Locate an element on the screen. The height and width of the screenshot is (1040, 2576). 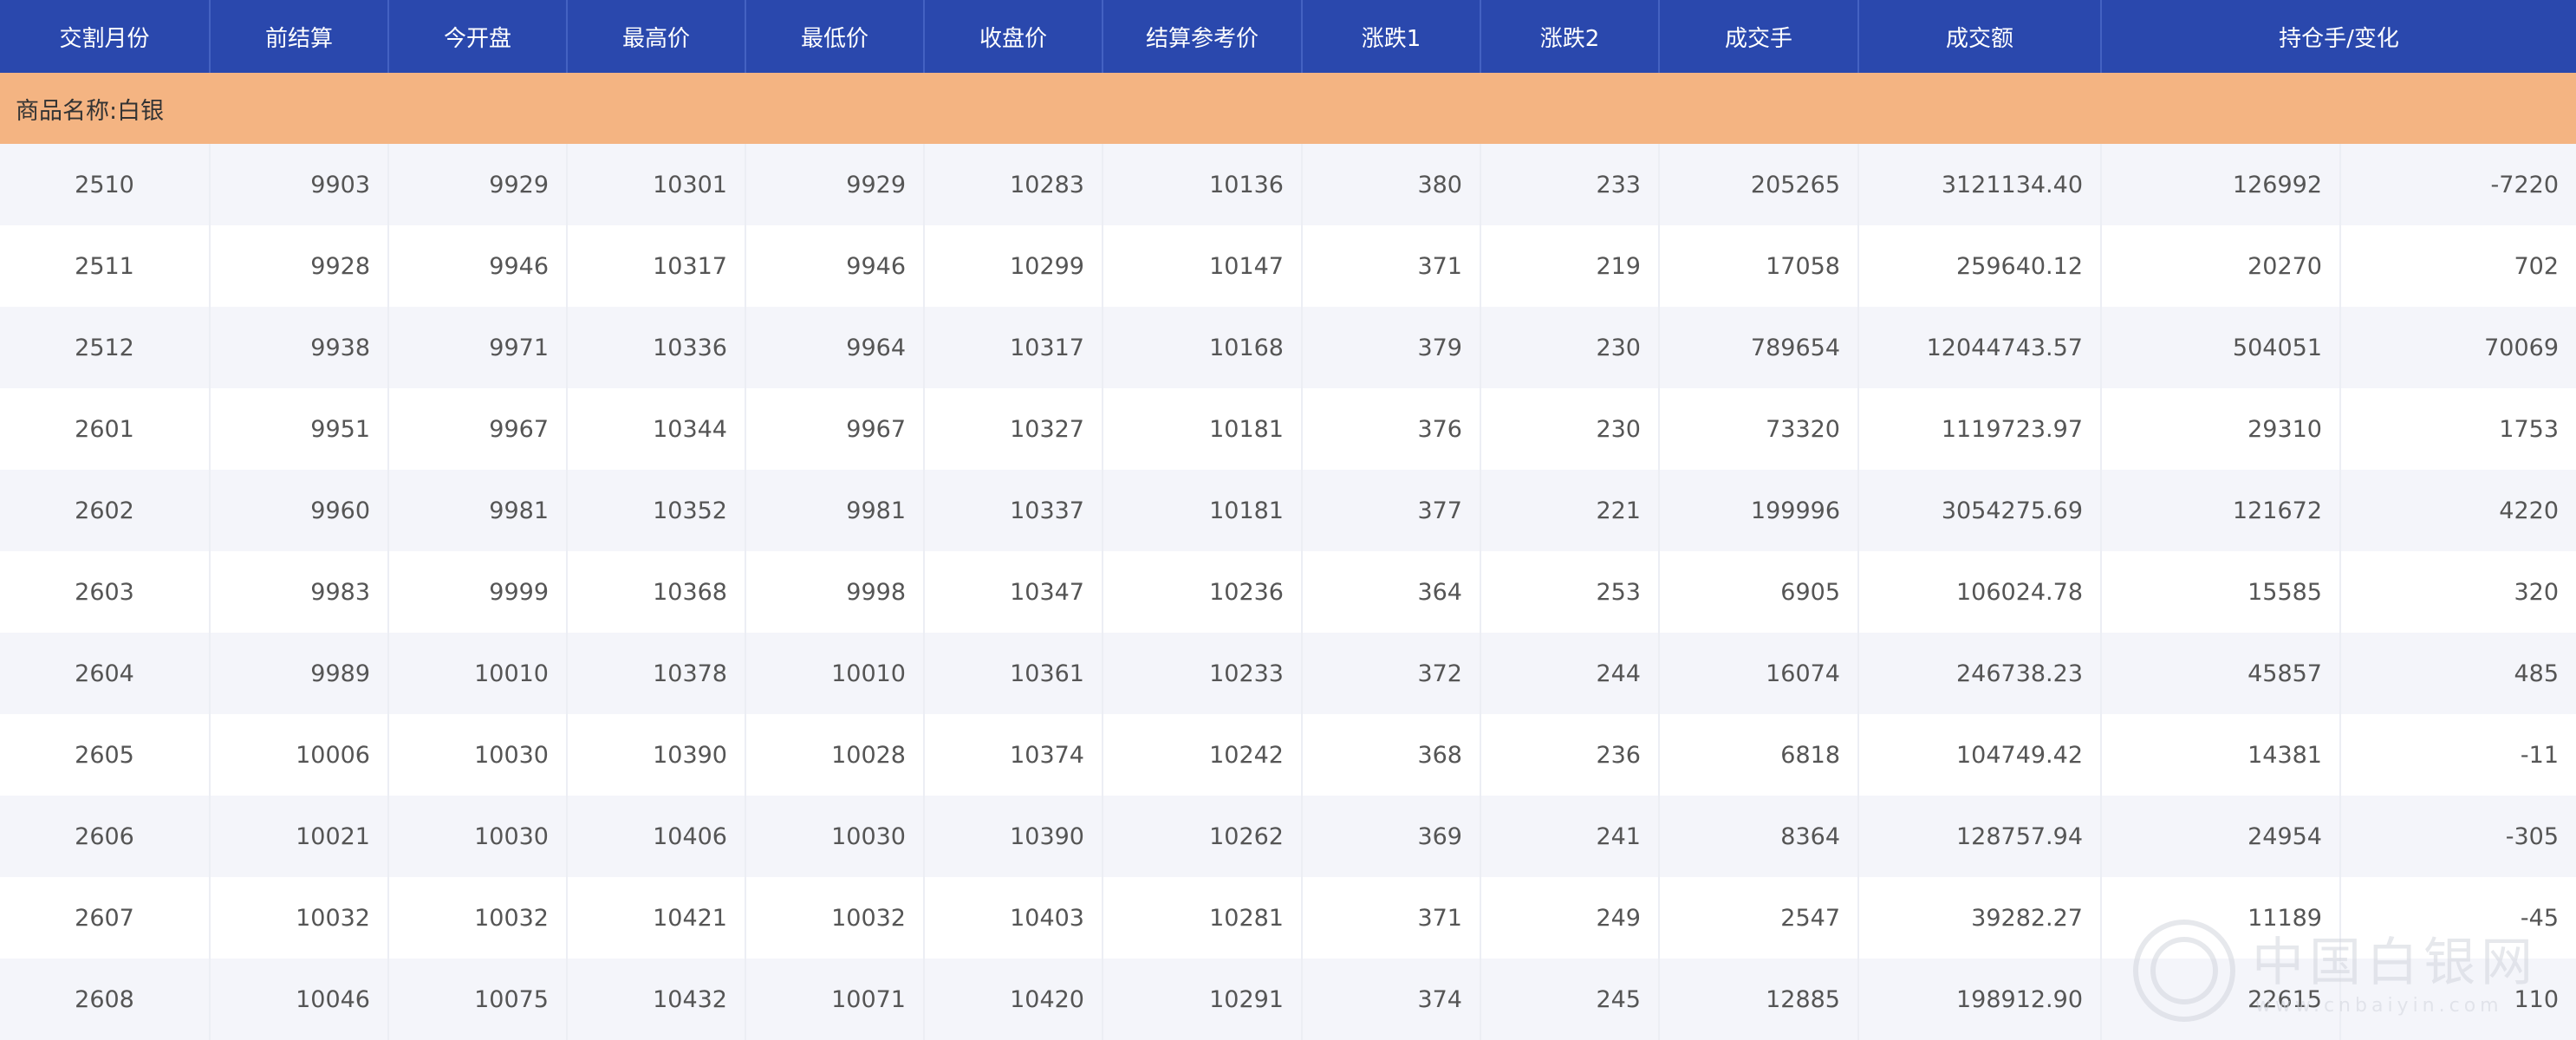
col-header-high: 最高价 is located at coordinates (656, 36).